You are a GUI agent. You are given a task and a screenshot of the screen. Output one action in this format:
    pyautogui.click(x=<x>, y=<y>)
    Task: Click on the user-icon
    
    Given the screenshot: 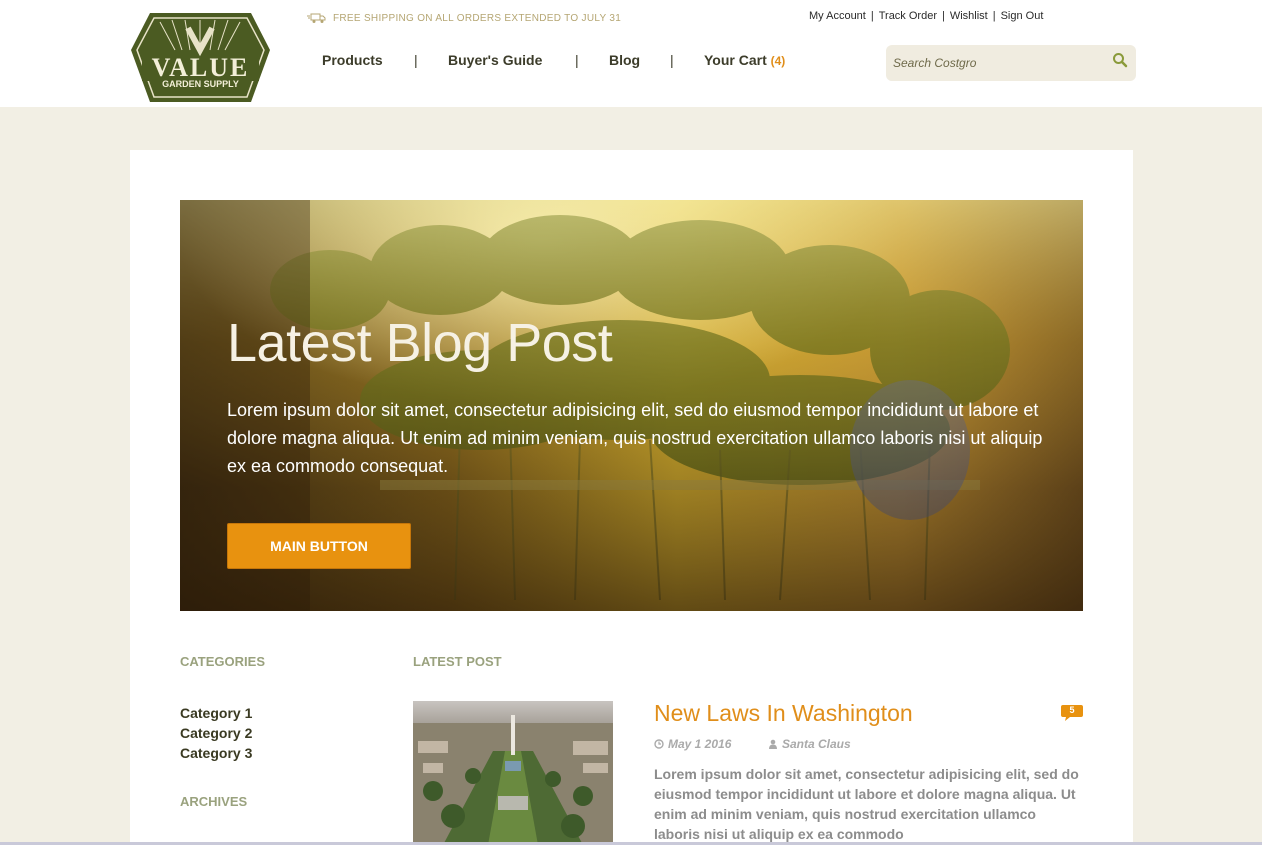 What is the action you would take?
    pyautogui.click(x=773, y=744)
    